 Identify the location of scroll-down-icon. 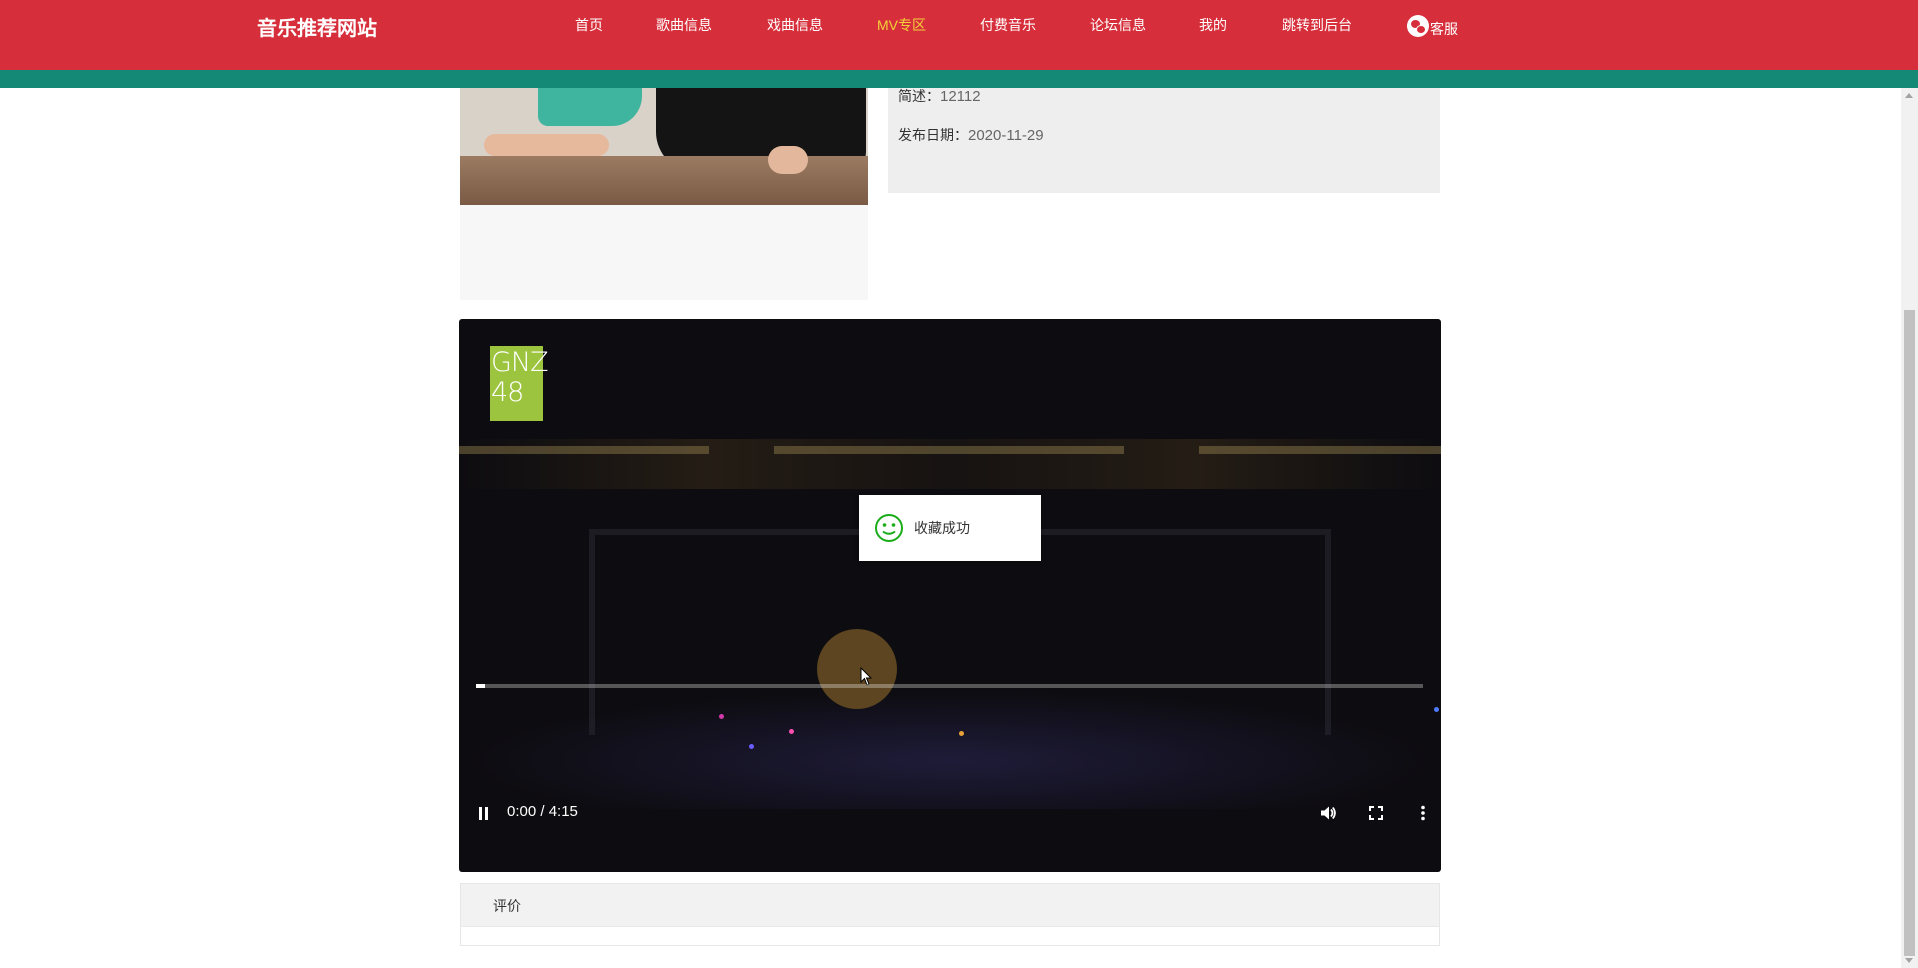
(1909, 960).